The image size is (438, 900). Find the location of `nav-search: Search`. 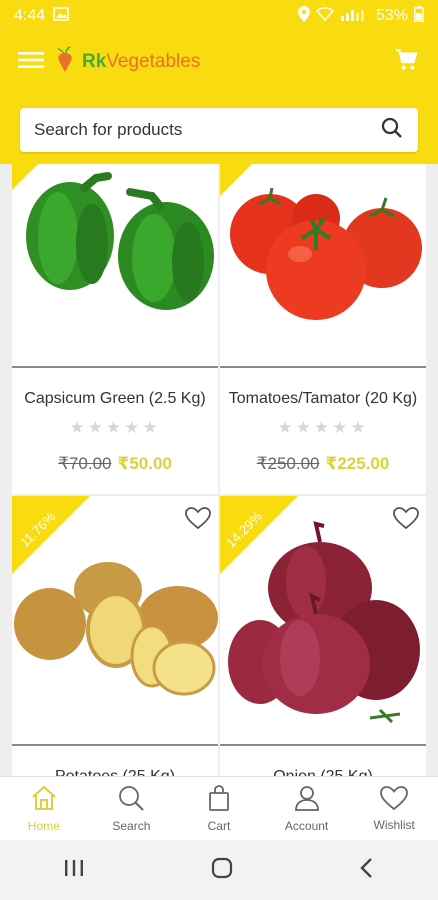

nav-search: Search is located at coordinates (132, 808).